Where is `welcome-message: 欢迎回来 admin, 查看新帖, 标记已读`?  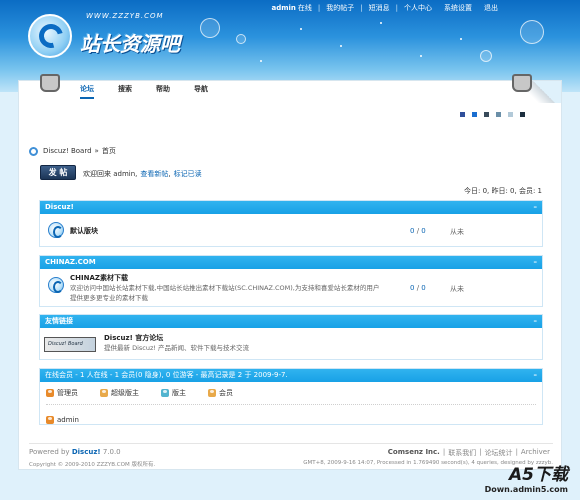 welcome-message: 欢迎回来 admin, 查看新帖, 标记已读 is located at coordinates (142, 174).